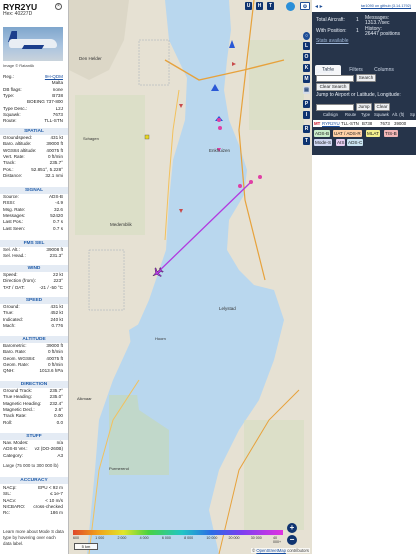  Describe the element at coordinates (60, 455) in the screenshot. I see `info-row-value: A3` at that location.